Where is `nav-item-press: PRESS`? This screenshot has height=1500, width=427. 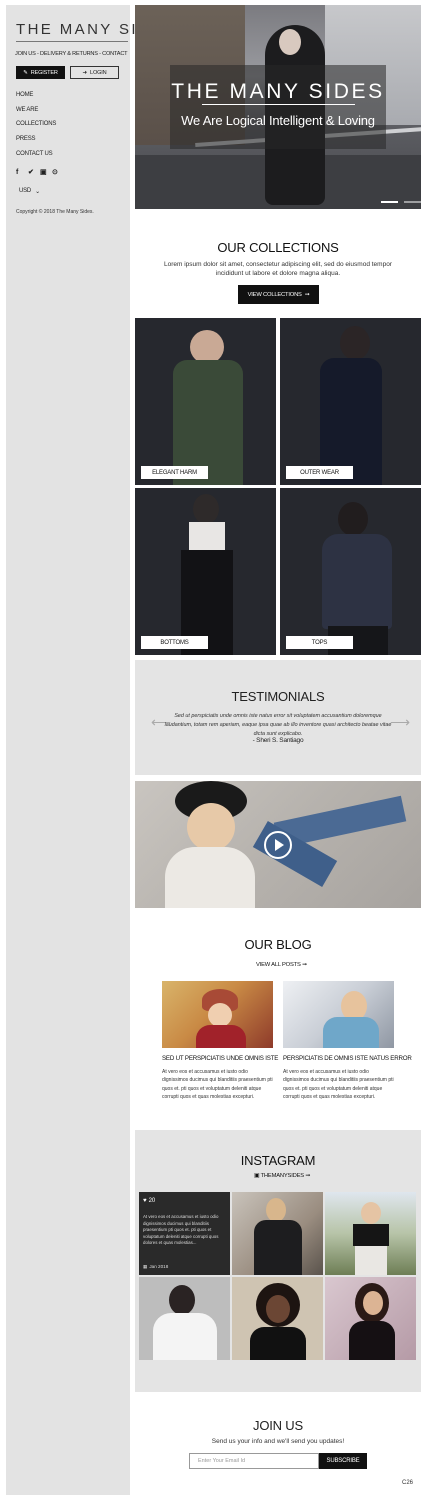 nav-item-press: PRESS is located at coordinates (36, 141).